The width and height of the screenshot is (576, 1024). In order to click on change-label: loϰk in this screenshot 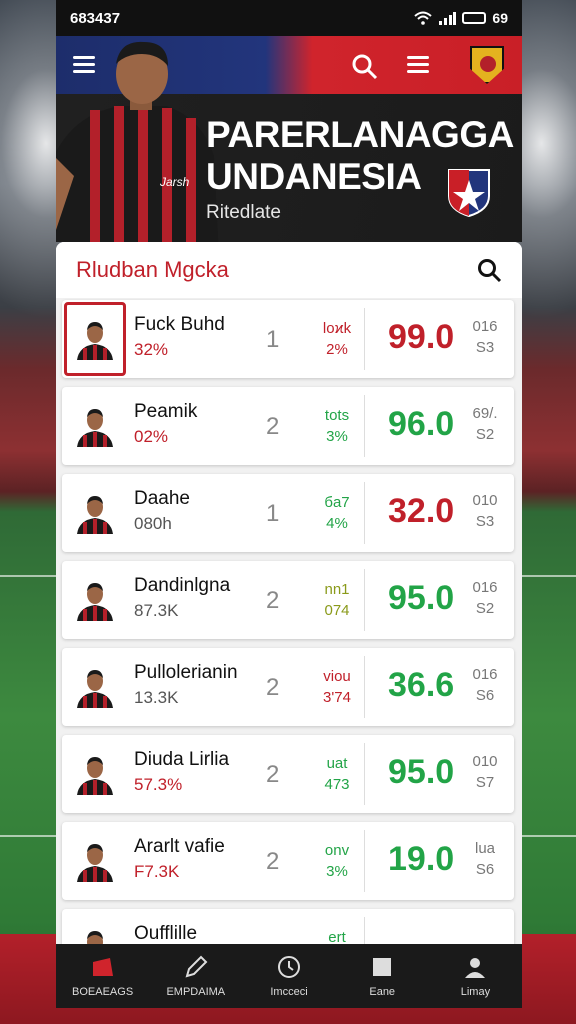, I will do `click(337, 328)`.